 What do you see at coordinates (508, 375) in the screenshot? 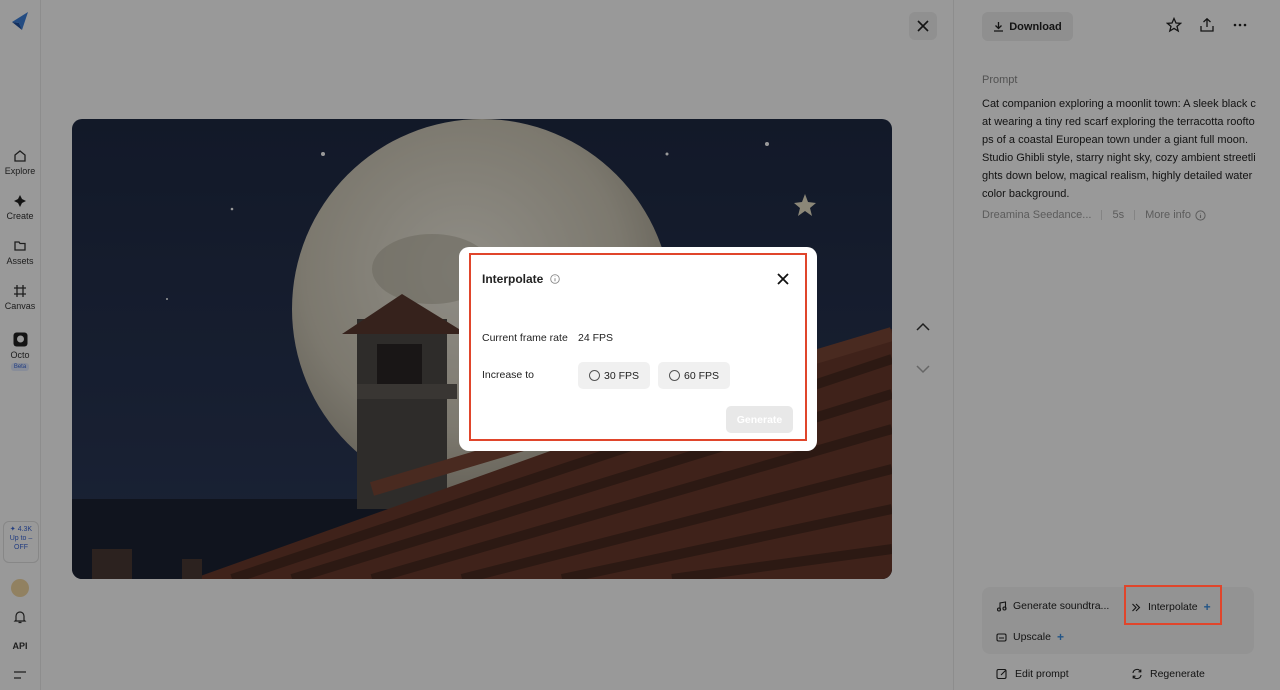
I see `increase-to-label: Increase to` at bounding box center [508, 375].